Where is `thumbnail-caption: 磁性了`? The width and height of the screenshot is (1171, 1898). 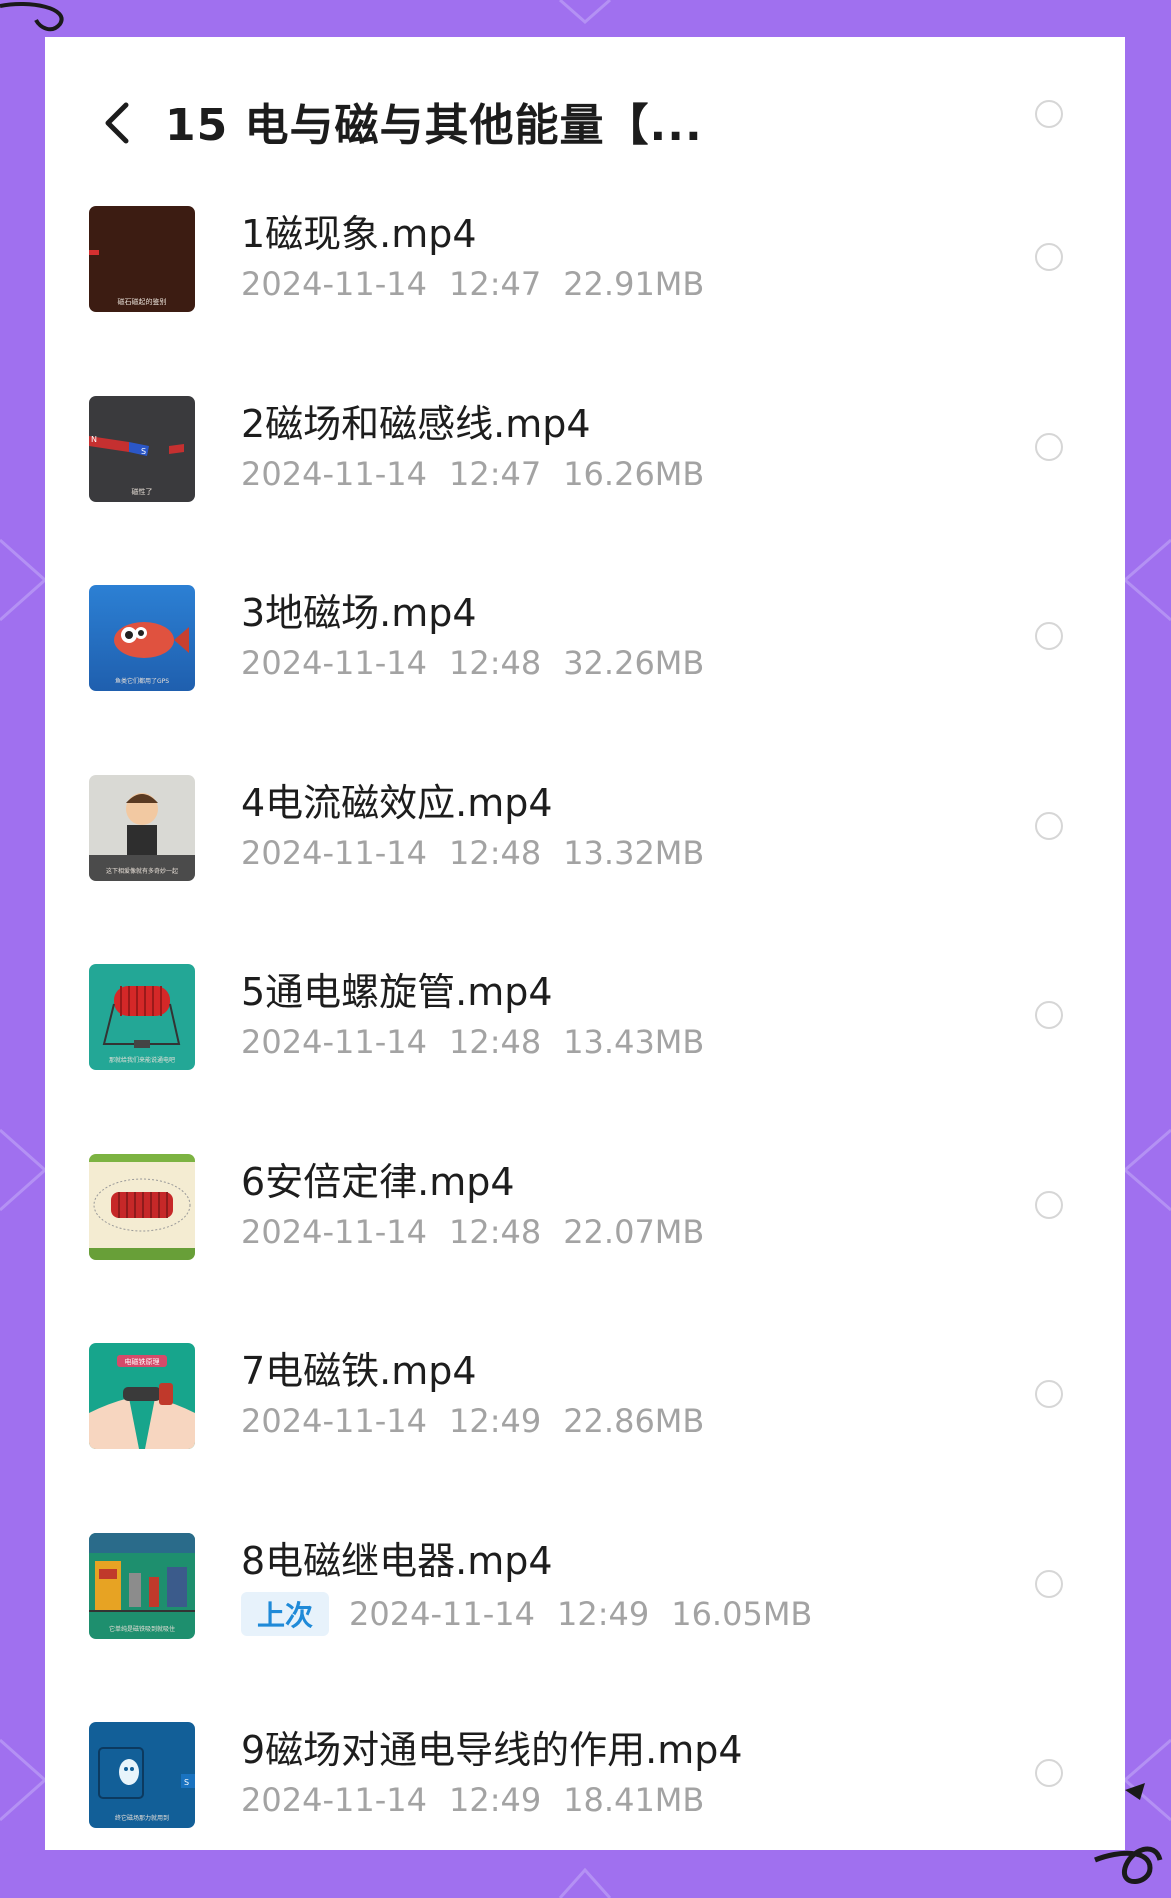
thumbnail-caption: 磁性了 is located at coordinates (142, 491).